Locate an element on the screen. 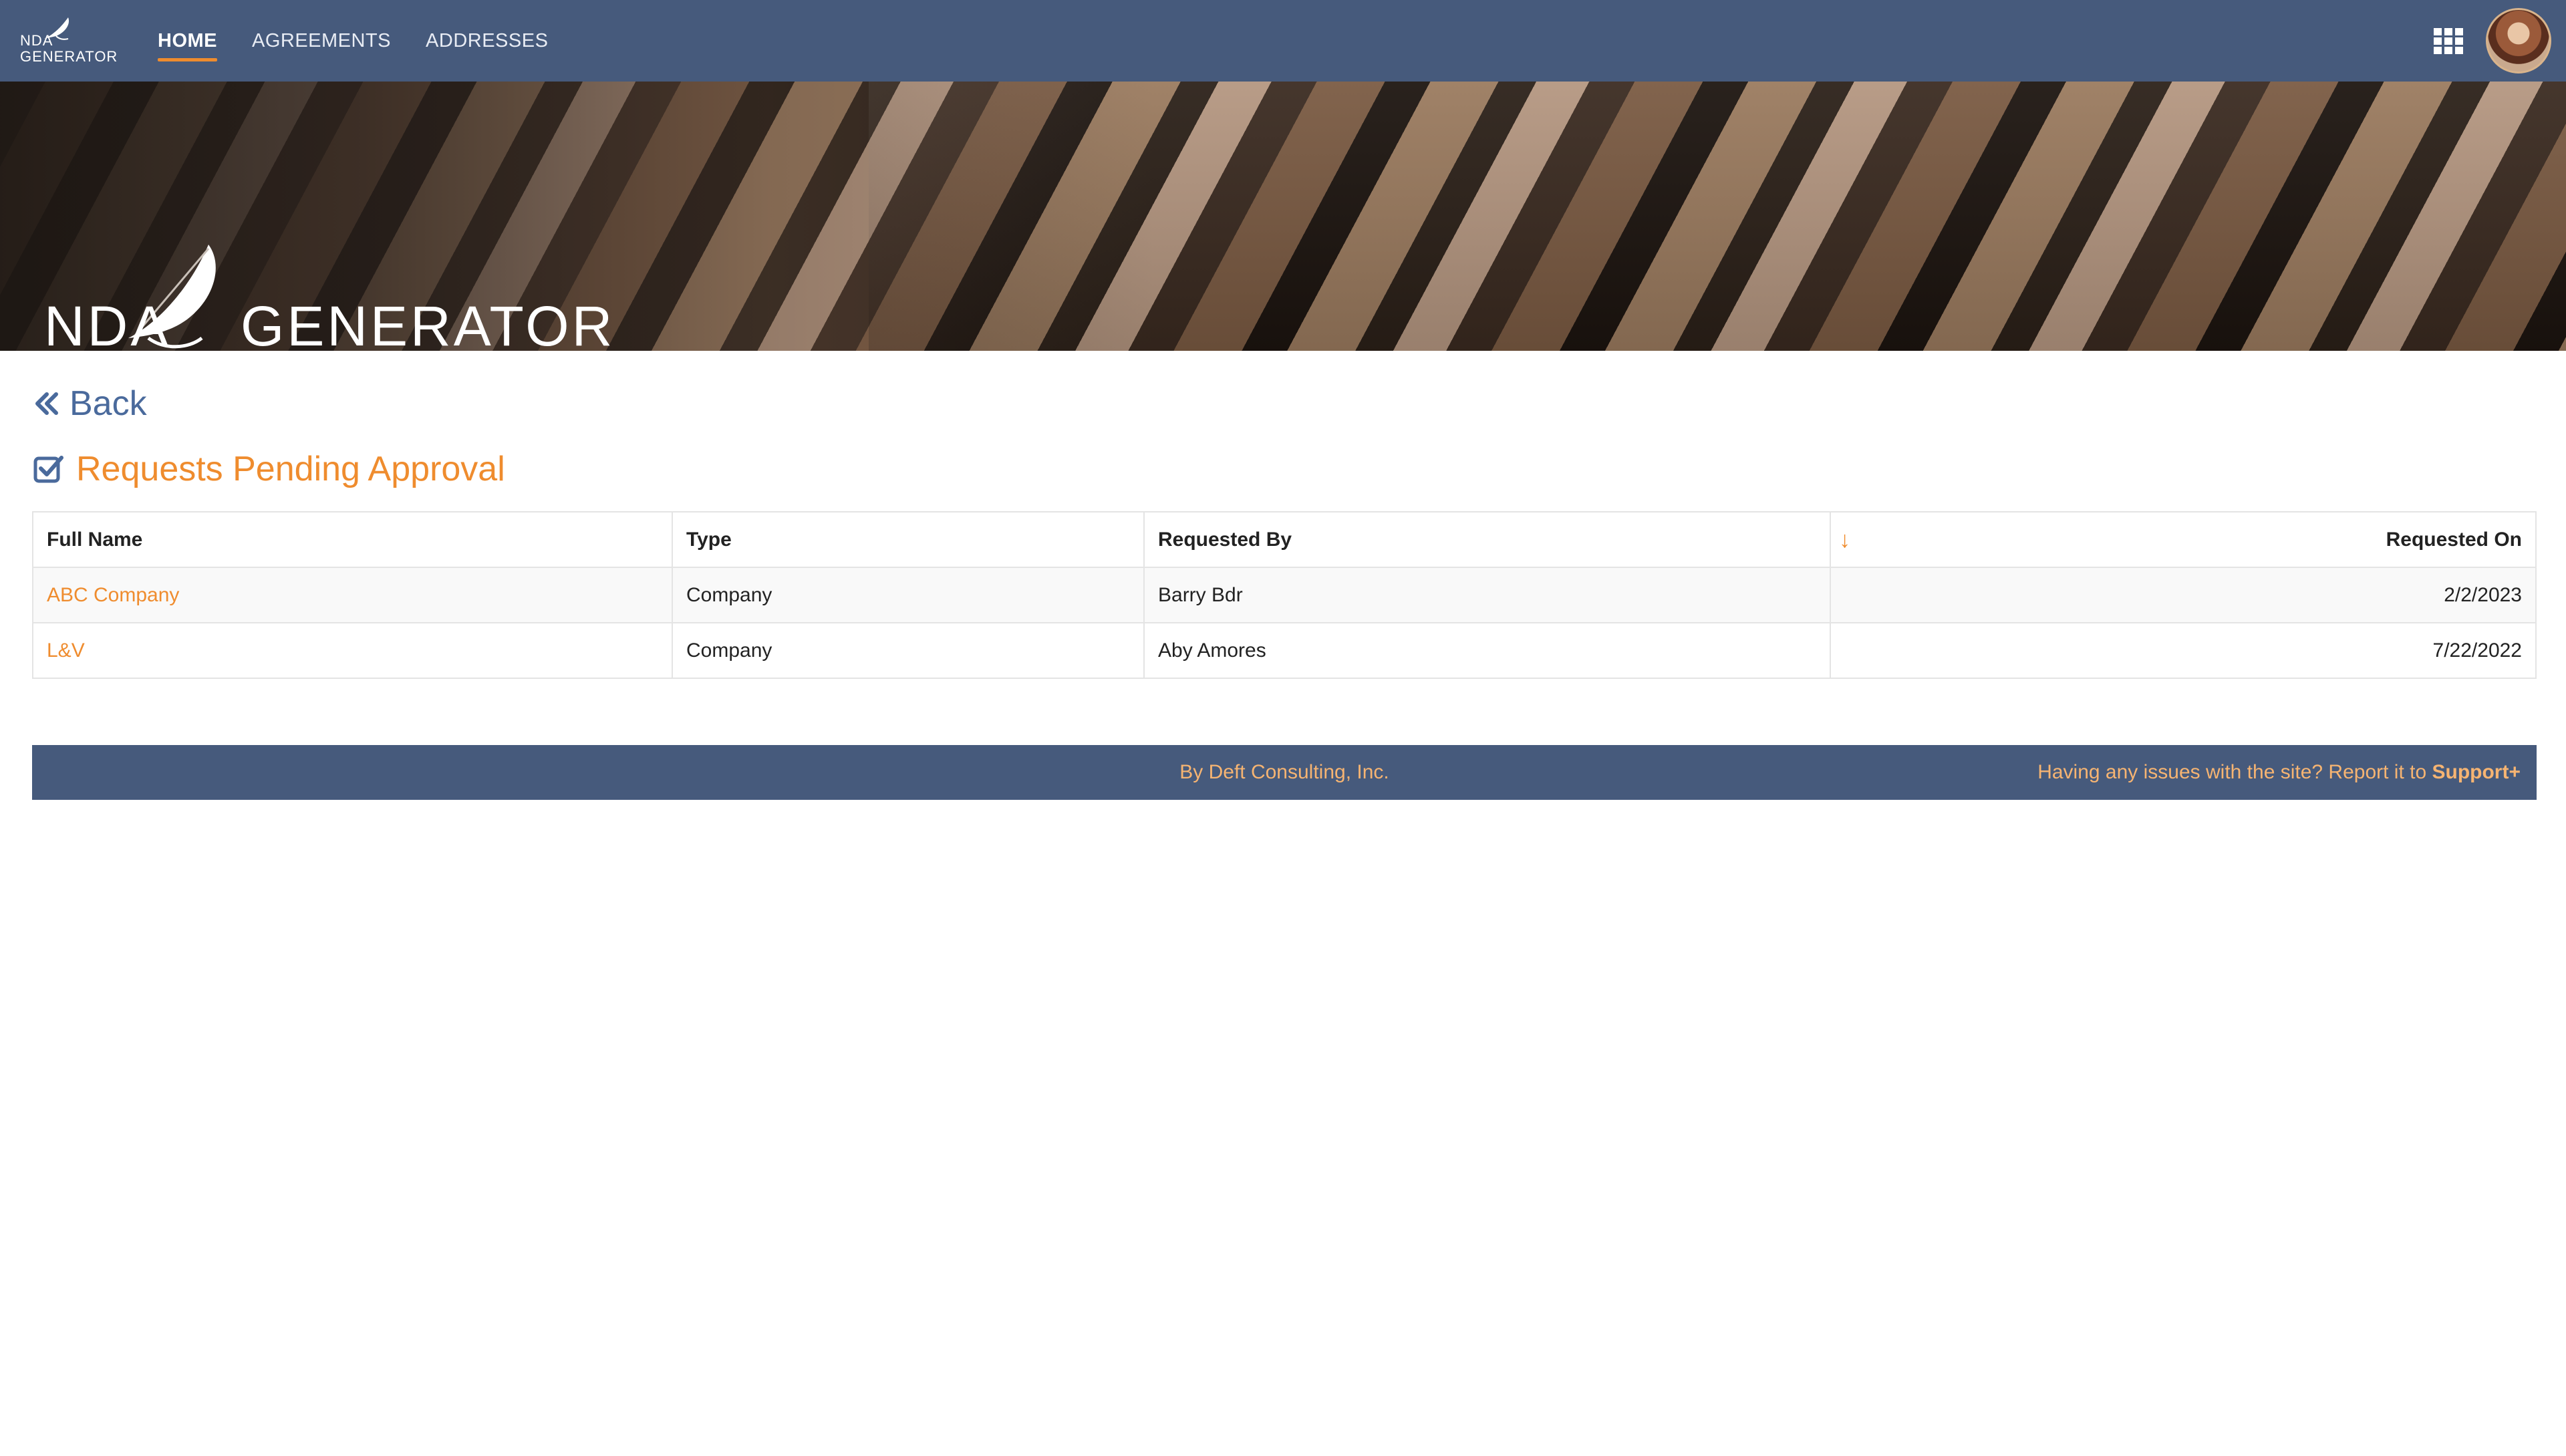 The image size is (2566, 1456). cell-full-name: L&V is located at coordinates (353, 650).